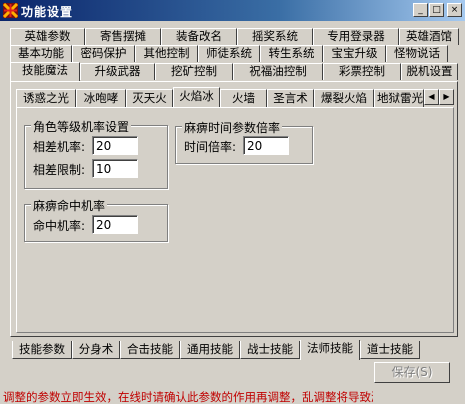 This screenshot has height=404, width=465. Describe the element at coordinates (278, 71) in the screenshot. I see `tab-blessing-oil: 祝福油控制` at that location.